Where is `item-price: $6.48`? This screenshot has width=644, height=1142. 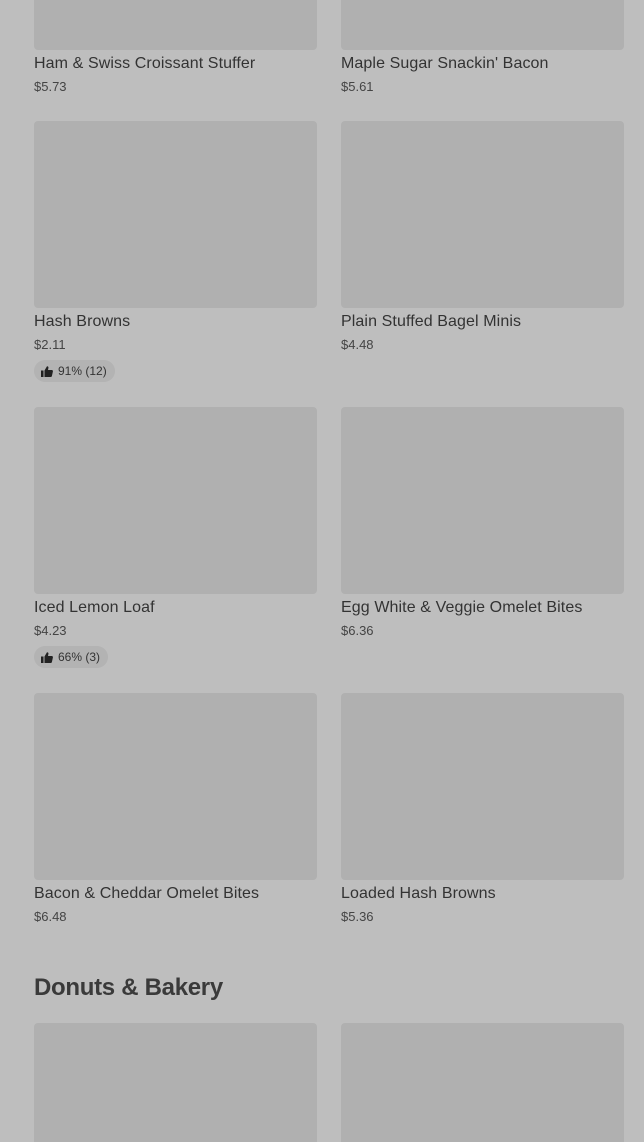
item-price: $6.48 is located at coordinates (50, 916).